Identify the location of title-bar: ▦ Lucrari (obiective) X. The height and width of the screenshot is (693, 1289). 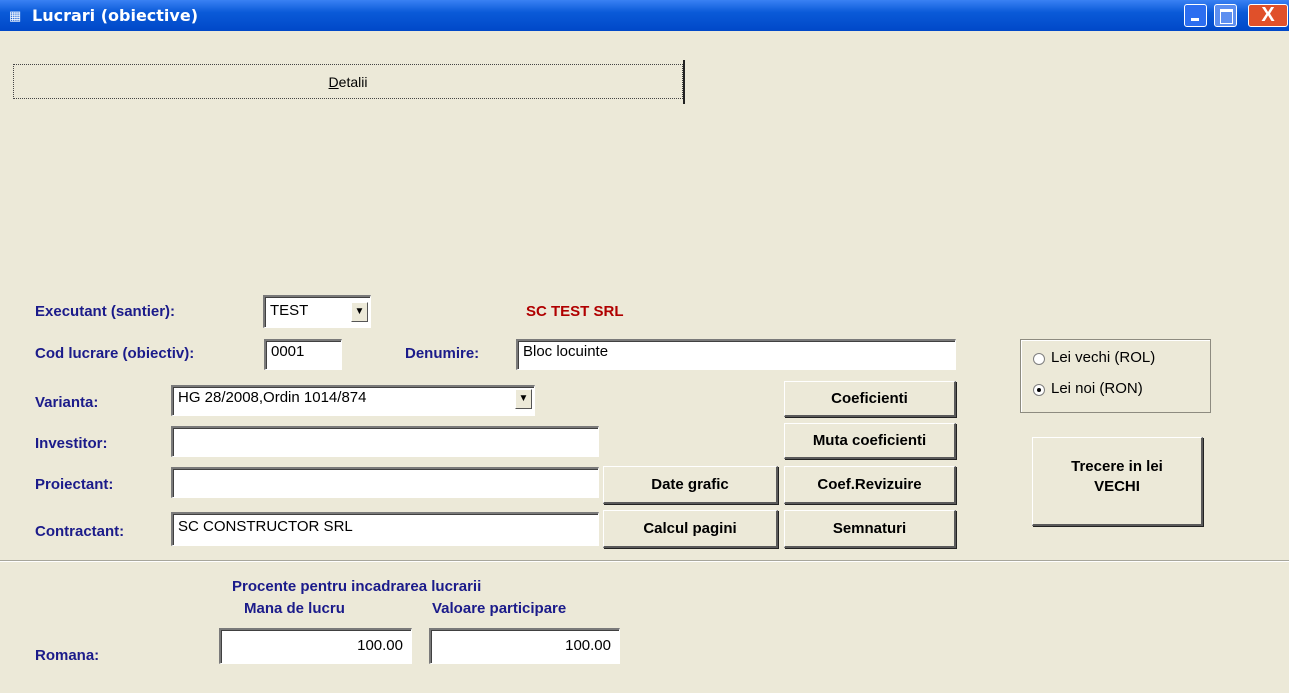
(644, 15).